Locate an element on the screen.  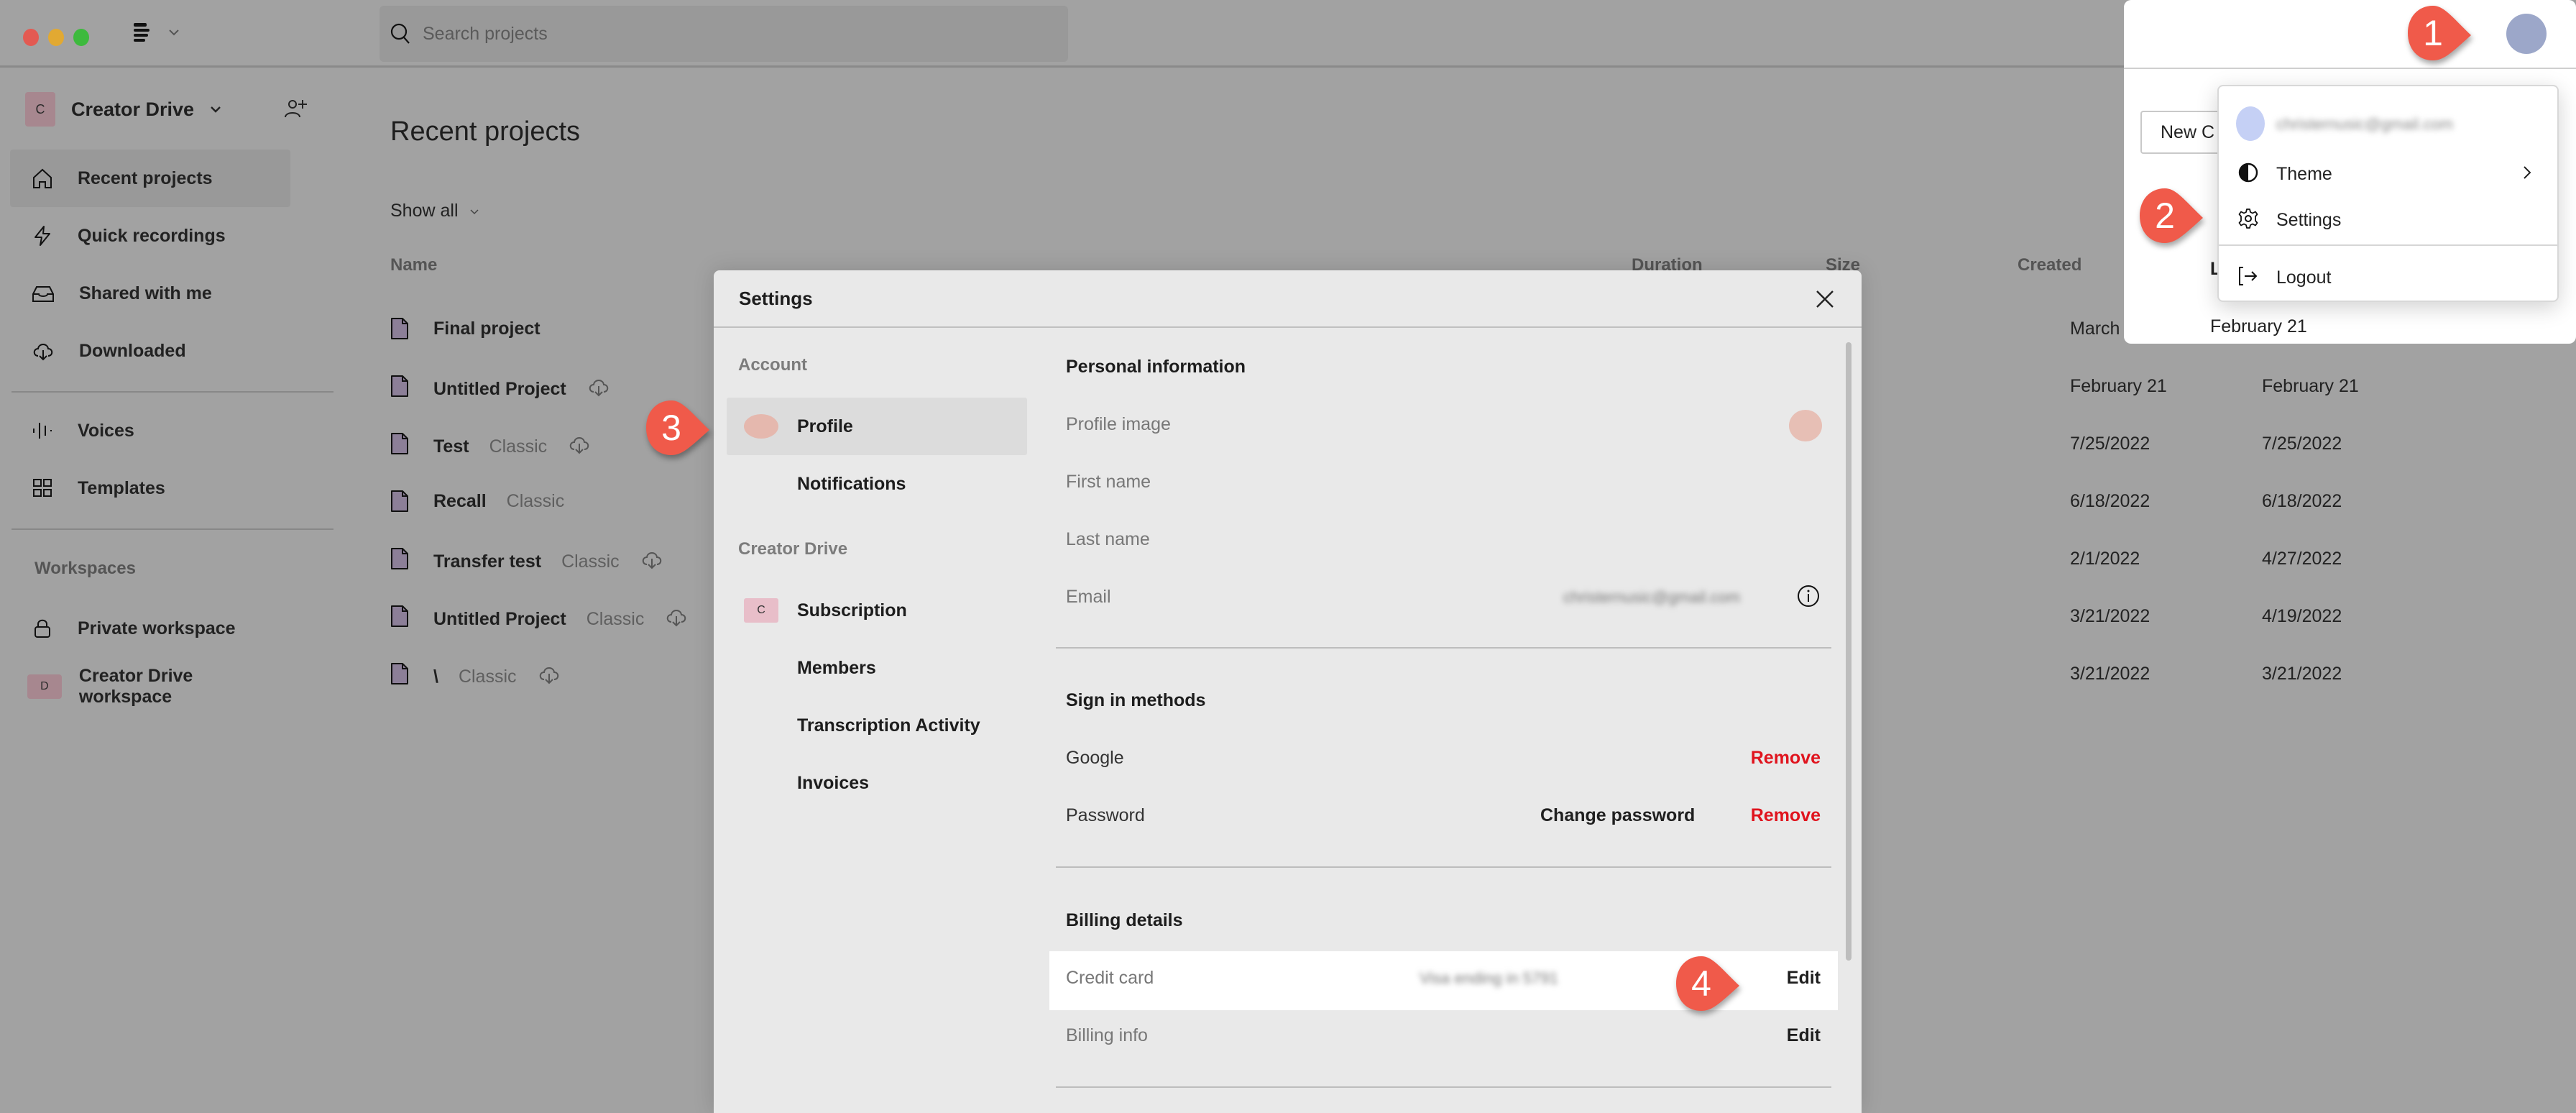
project-modified: 6/18/2022 is located at coordinates (2302, 501).